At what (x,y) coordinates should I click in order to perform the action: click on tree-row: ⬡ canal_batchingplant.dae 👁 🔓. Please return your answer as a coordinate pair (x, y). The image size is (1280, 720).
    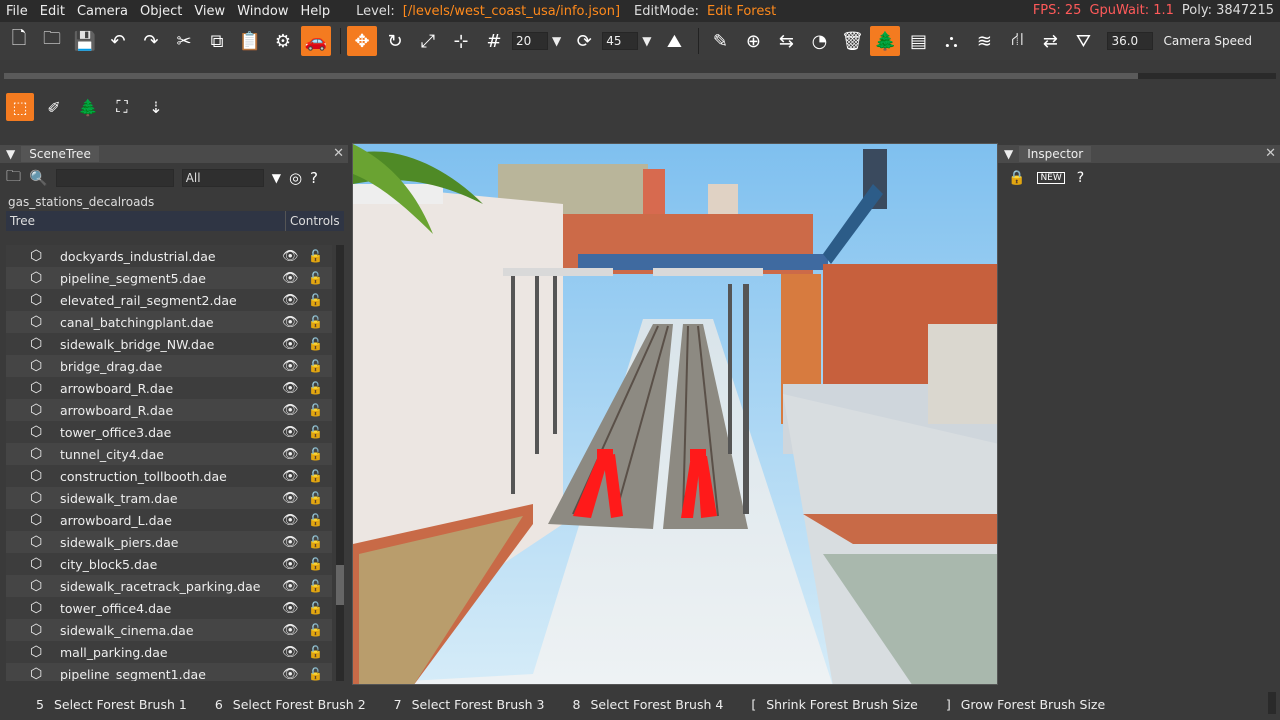
    Looking at the image, I should click on (169, 322).